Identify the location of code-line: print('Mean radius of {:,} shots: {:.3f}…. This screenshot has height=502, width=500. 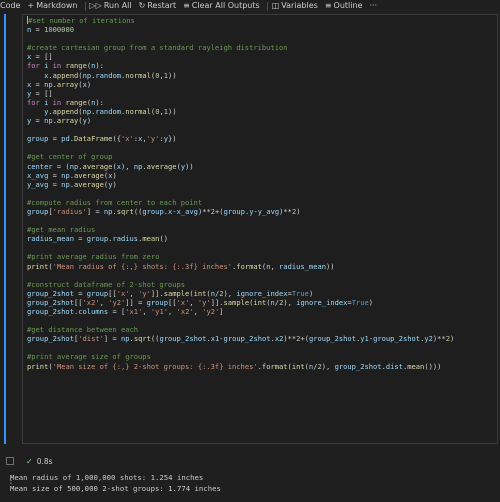
(181, 266).